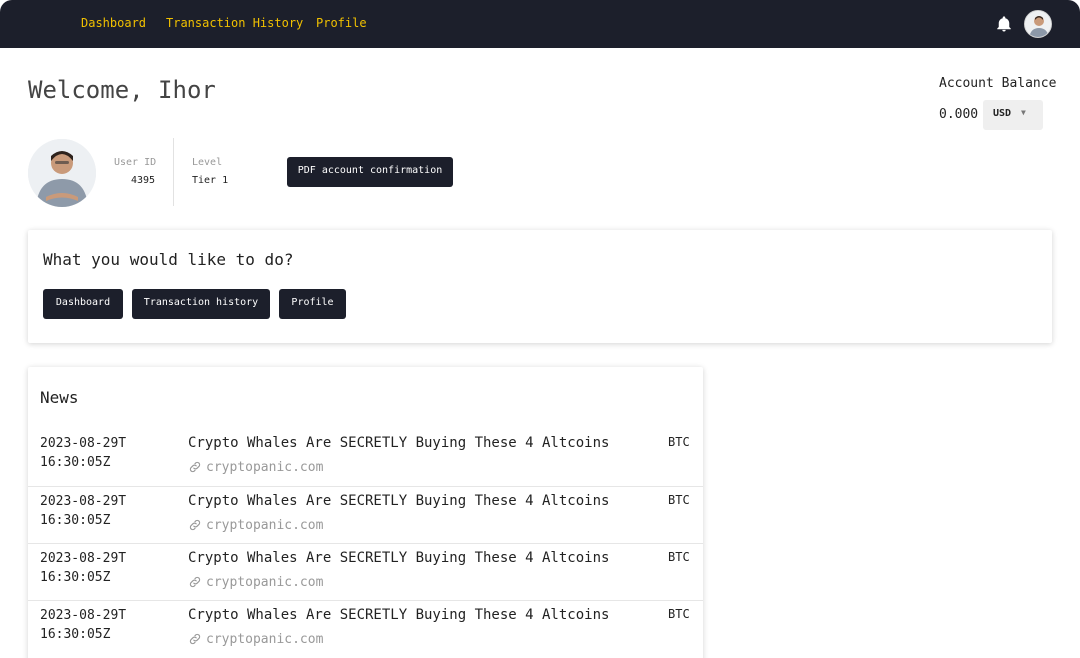 The width and height of the screenshot is (1080, 658). Describe the element at coordinates (207, 162) in the screenshot. I see `level-label: Level` at that location.